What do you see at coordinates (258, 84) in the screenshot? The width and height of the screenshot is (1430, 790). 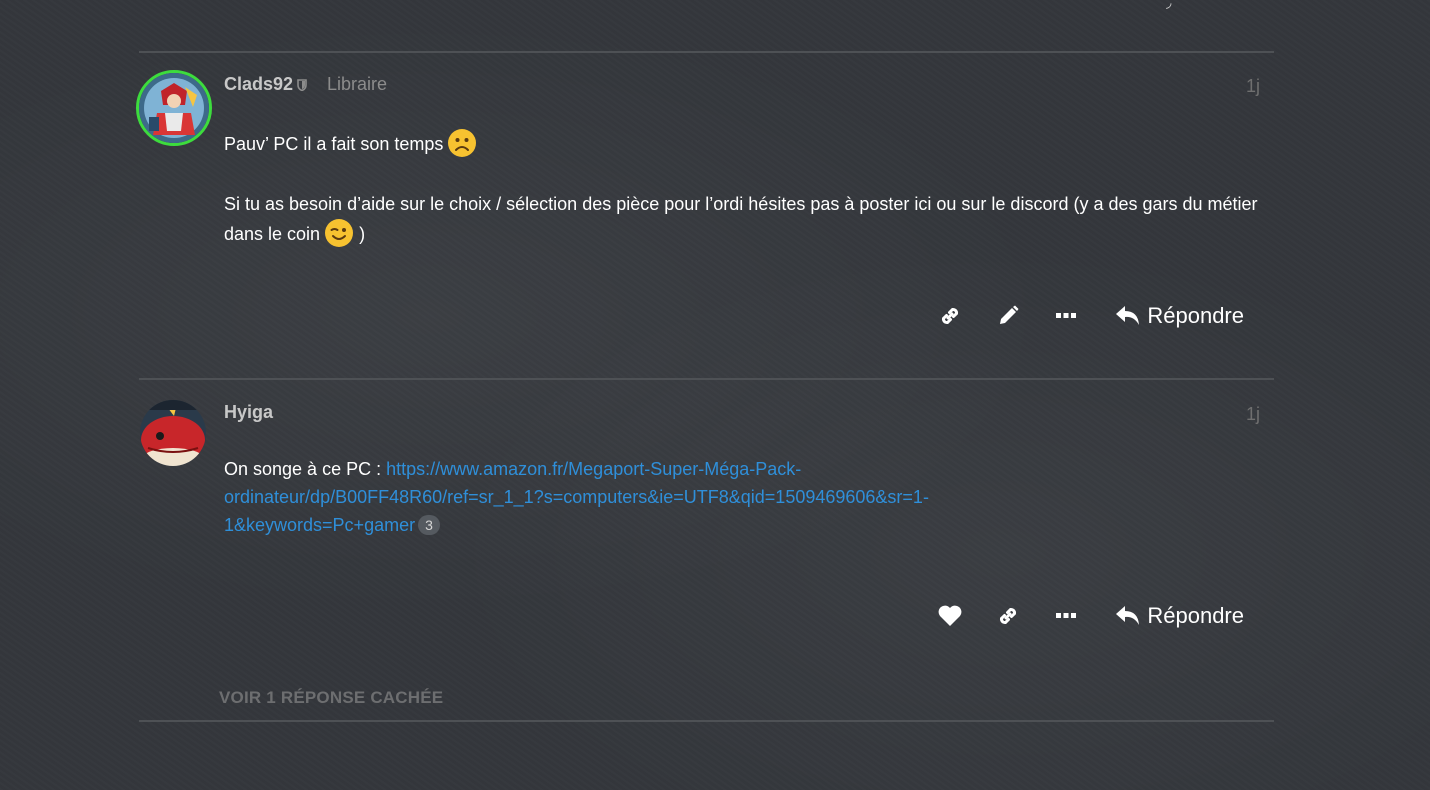 I see `username-label: Clads92` at bounding box center [258, 84].